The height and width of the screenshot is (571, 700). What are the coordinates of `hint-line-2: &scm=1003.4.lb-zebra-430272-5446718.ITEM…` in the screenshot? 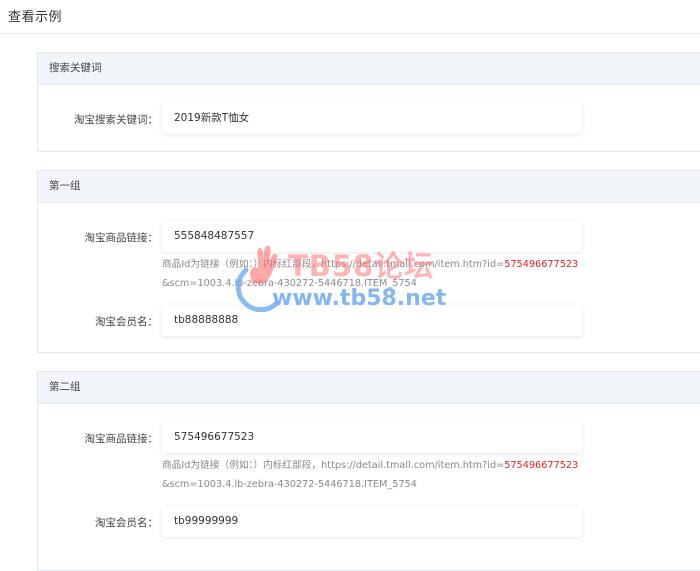 It's located at (289, 484).